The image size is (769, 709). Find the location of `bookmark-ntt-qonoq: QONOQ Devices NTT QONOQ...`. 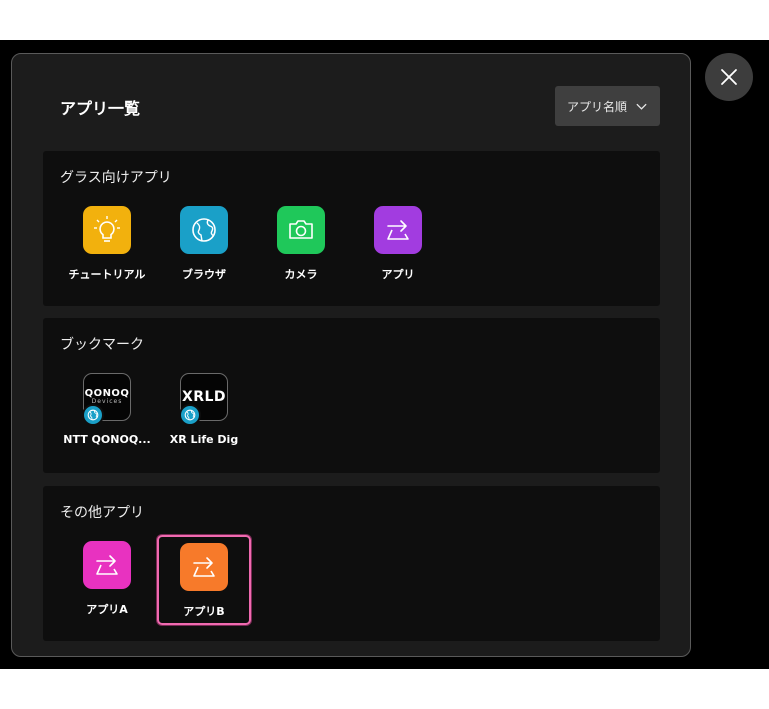

bookmark-ntt-qonoq: QONOQ Devices NTT QONOQ... is located at coordinates (107, 412).